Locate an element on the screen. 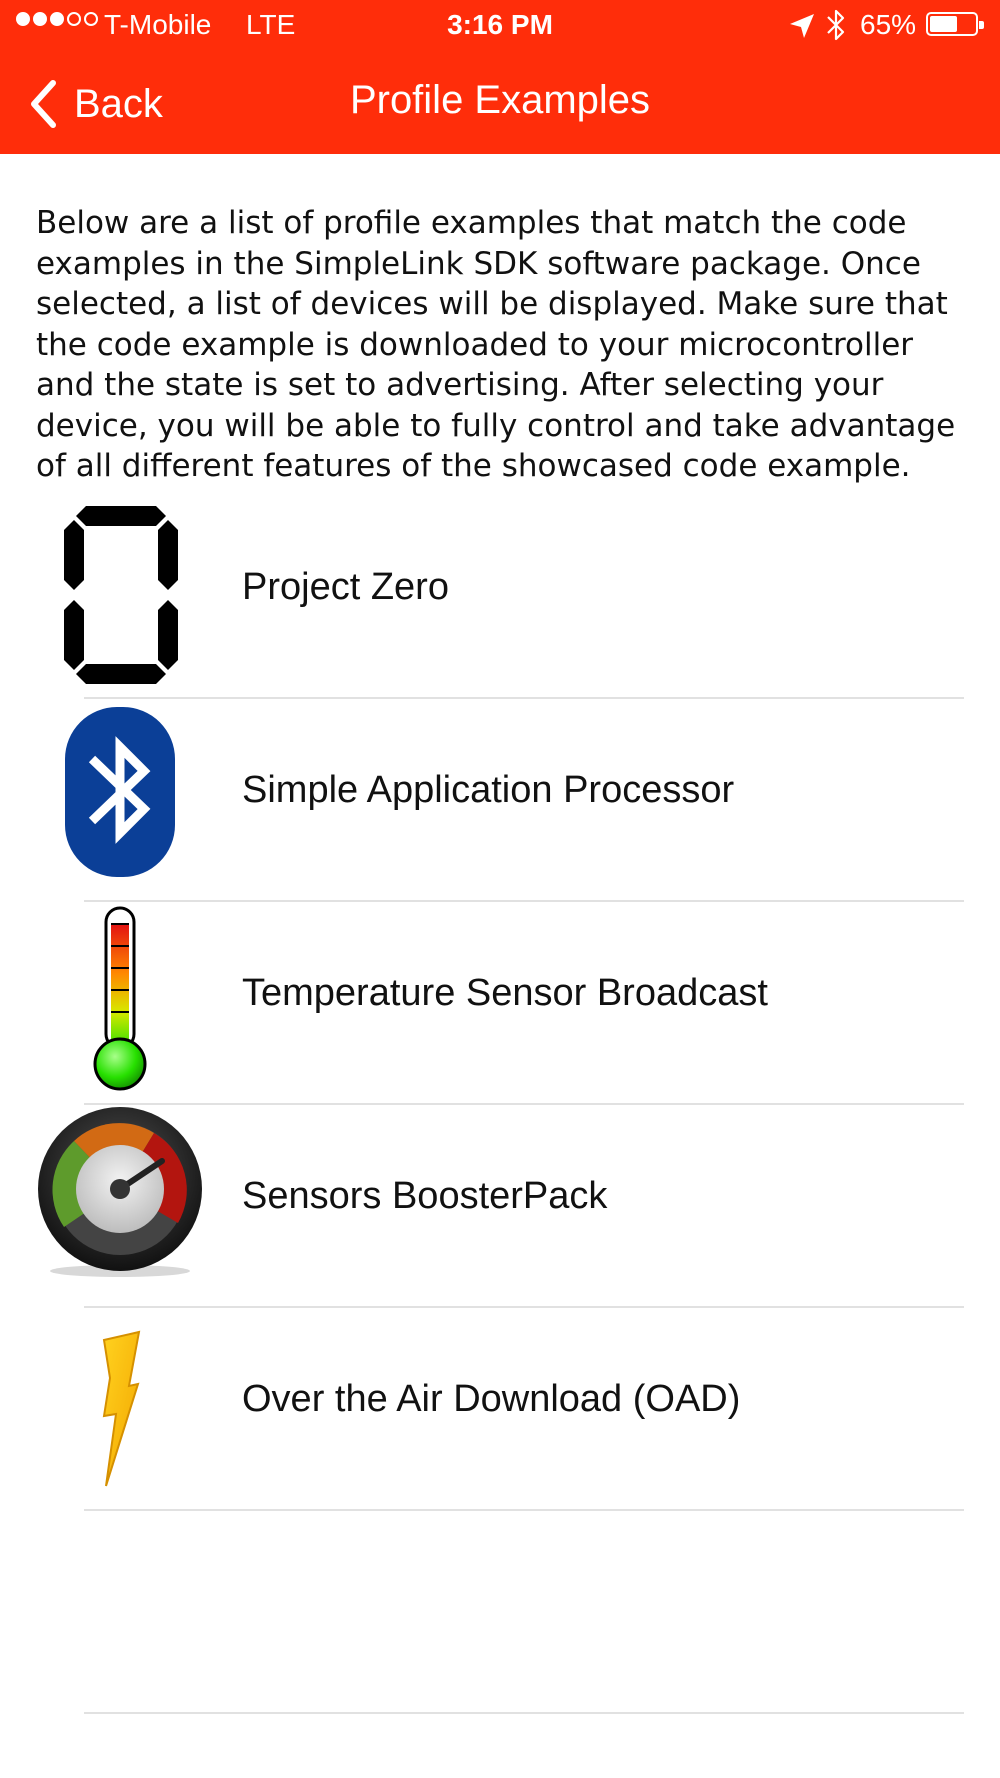 This screenshot has height=1778, width=1000. profile-item-simple-application-processor: Simple Application Processor is located at coordinates (500, 800).